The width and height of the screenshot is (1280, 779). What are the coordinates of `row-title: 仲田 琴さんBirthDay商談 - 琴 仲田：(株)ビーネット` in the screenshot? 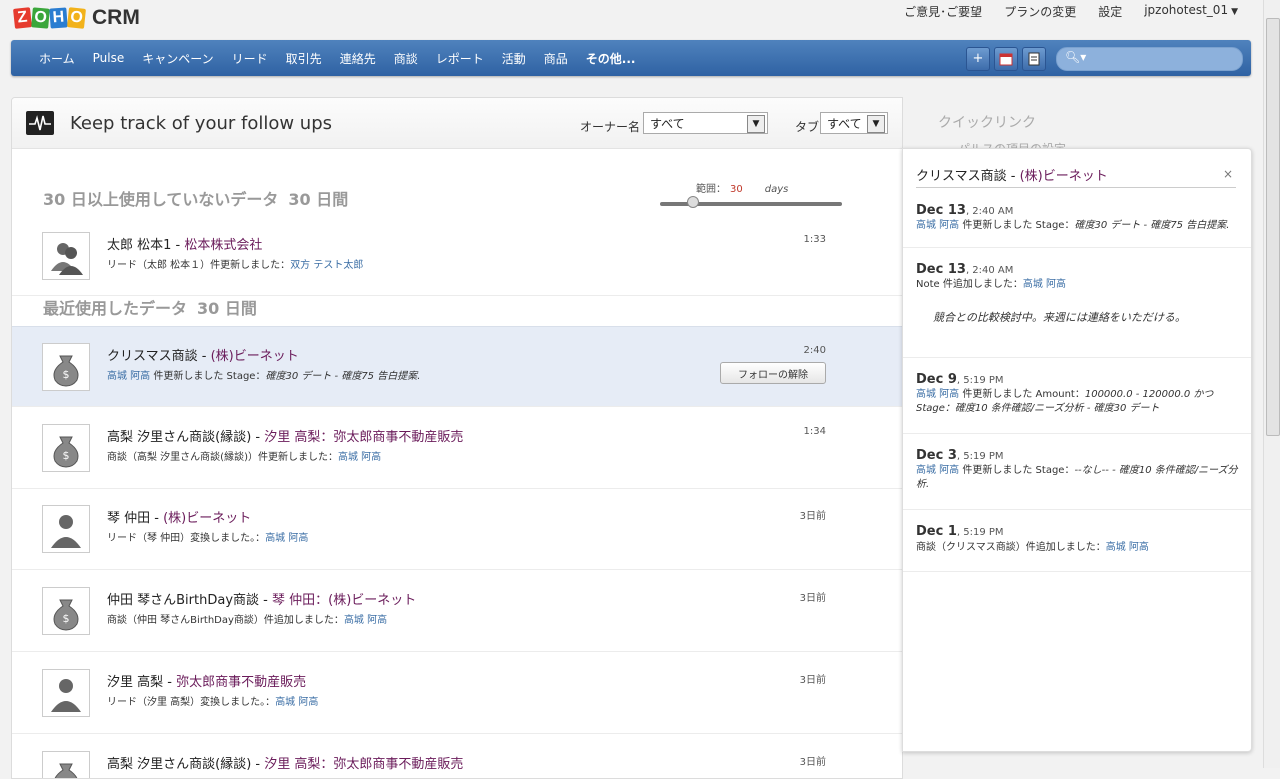 It's located at (262, 600).